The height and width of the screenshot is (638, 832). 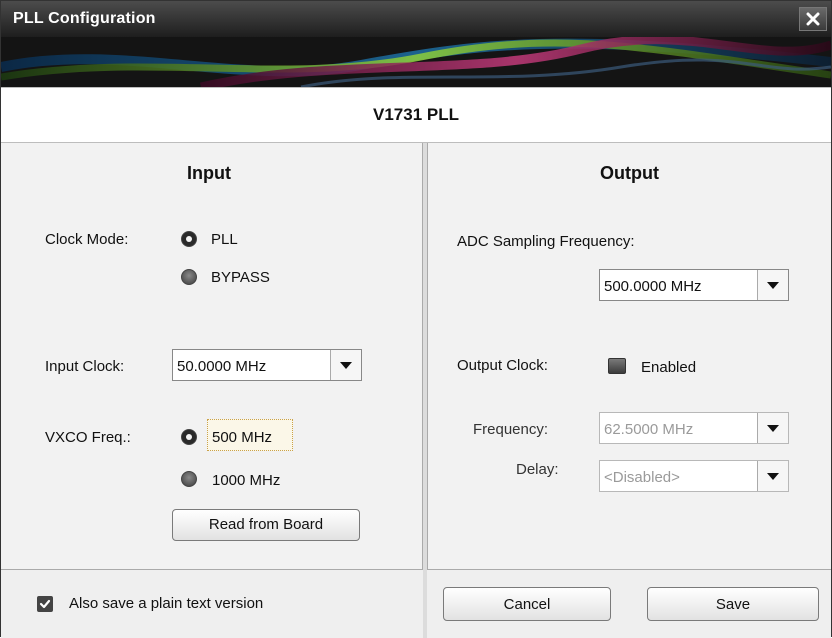 What do you see at coordinates (537, 469) in the screenshot?
I see `delay-label: Delay:` at bounding box center [537, 469].